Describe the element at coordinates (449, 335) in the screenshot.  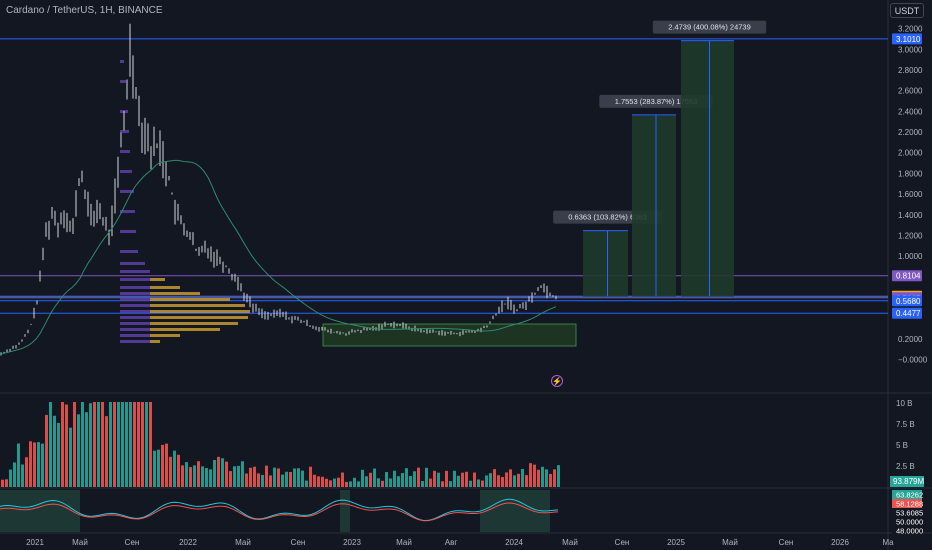
I see `range-box` at that location.